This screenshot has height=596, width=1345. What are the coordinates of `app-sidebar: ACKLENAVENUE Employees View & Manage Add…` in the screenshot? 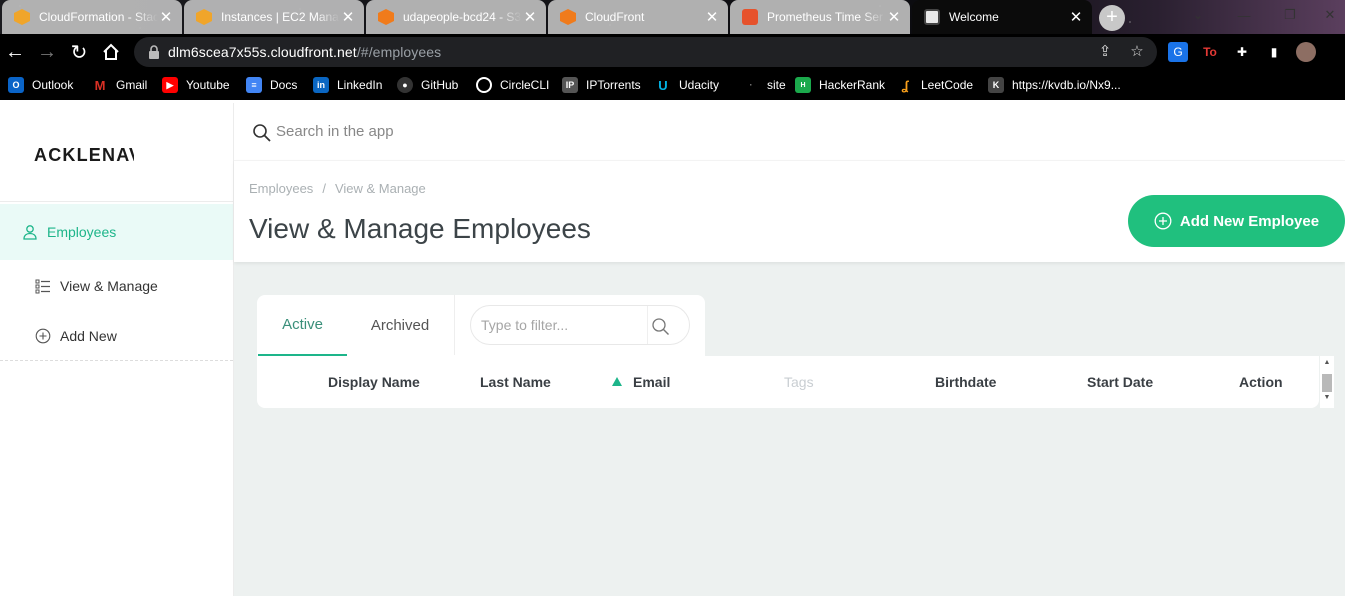 It's located at (117, 349).